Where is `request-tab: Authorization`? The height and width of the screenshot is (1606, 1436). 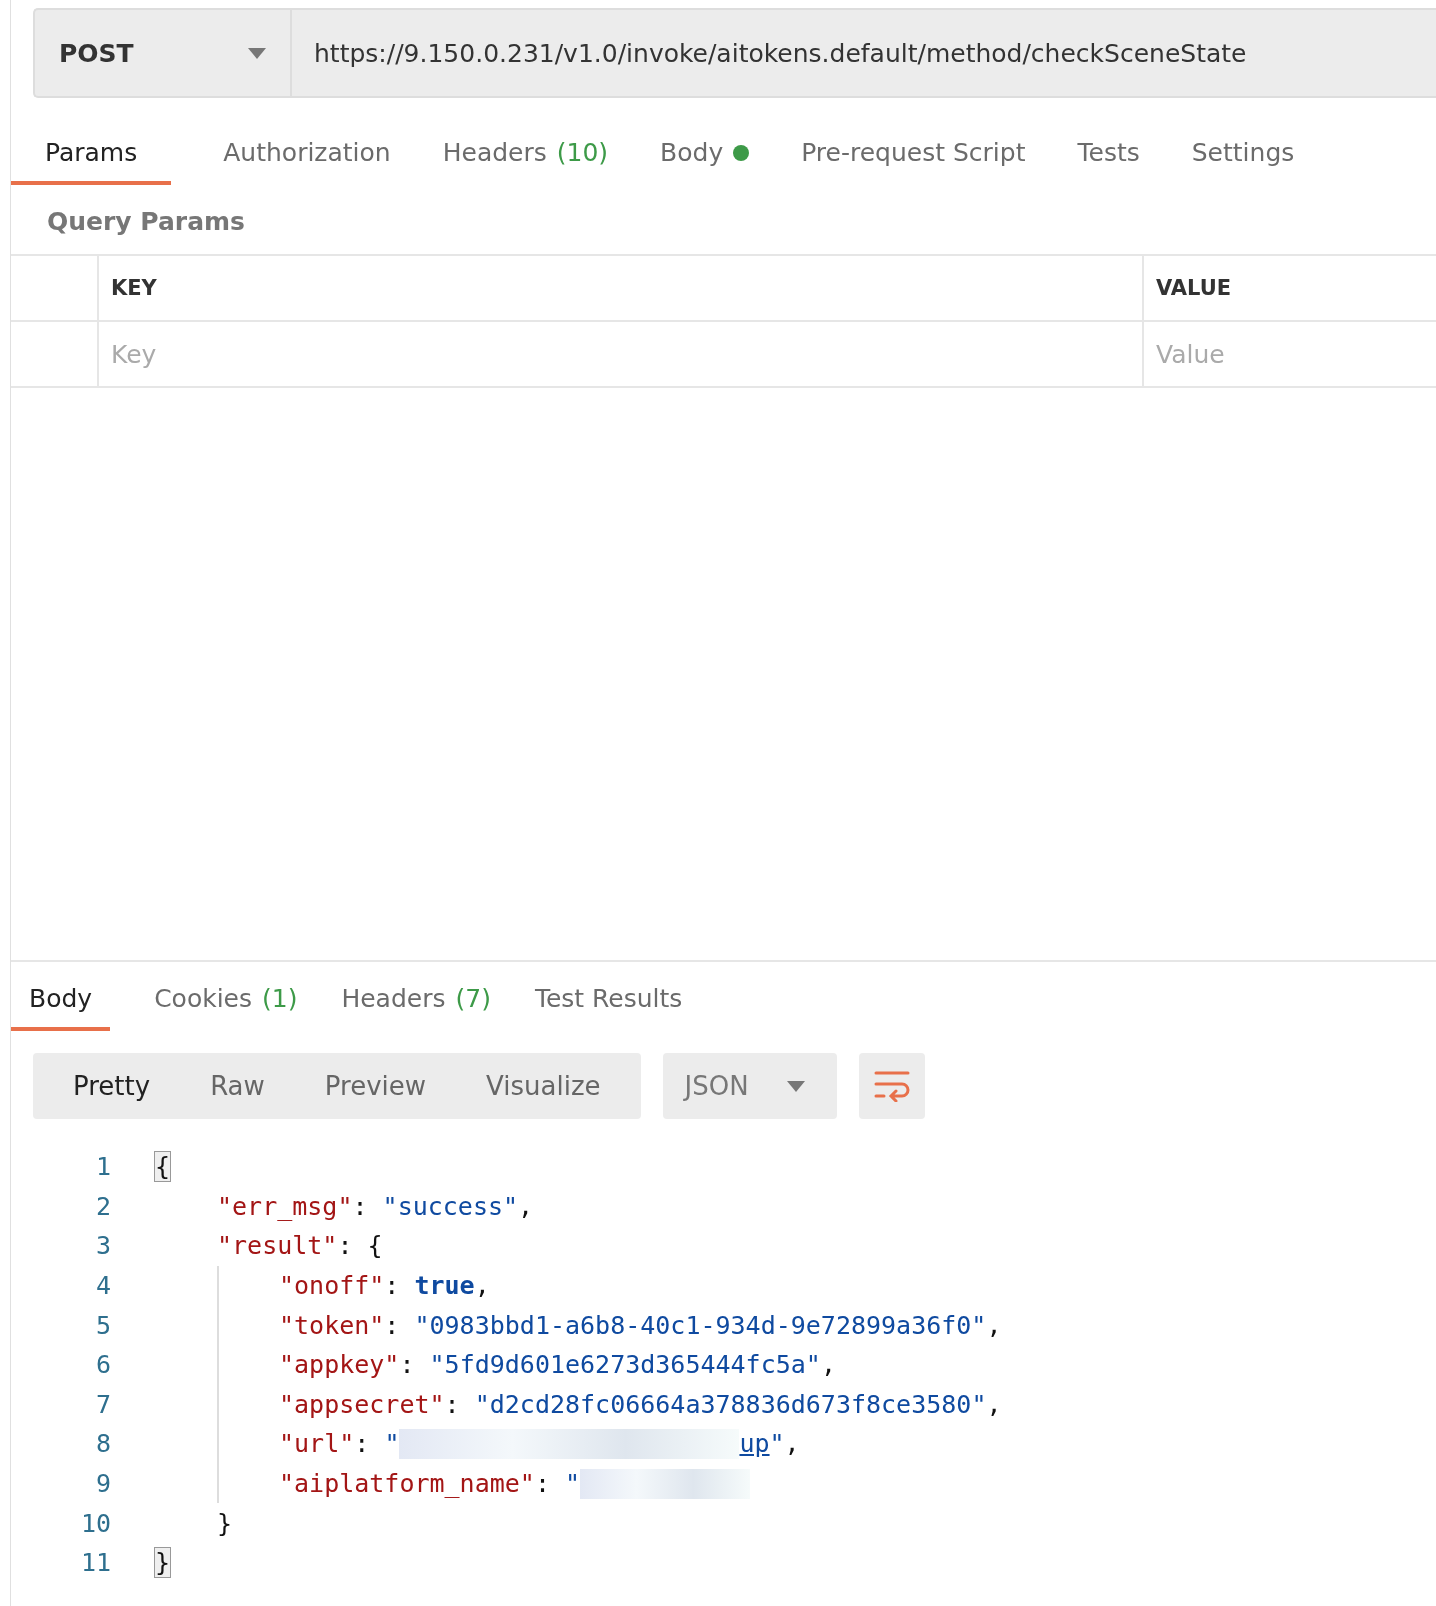 request-tab: Authorization is located at coordinates (307, 149).